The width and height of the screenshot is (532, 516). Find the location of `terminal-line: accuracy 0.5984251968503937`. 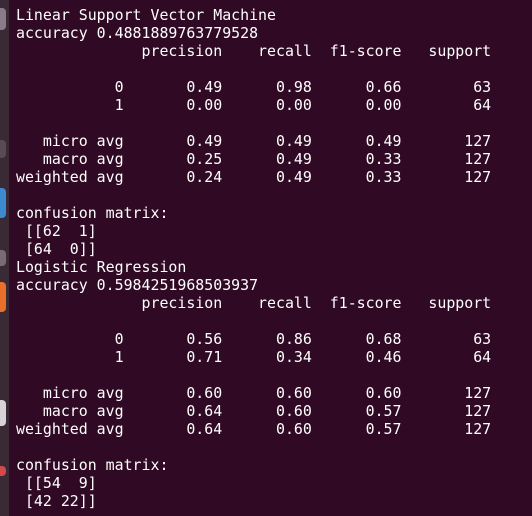

terminal-line: accuracy 0.5984251968503937 is located at coordinates (137, 285).